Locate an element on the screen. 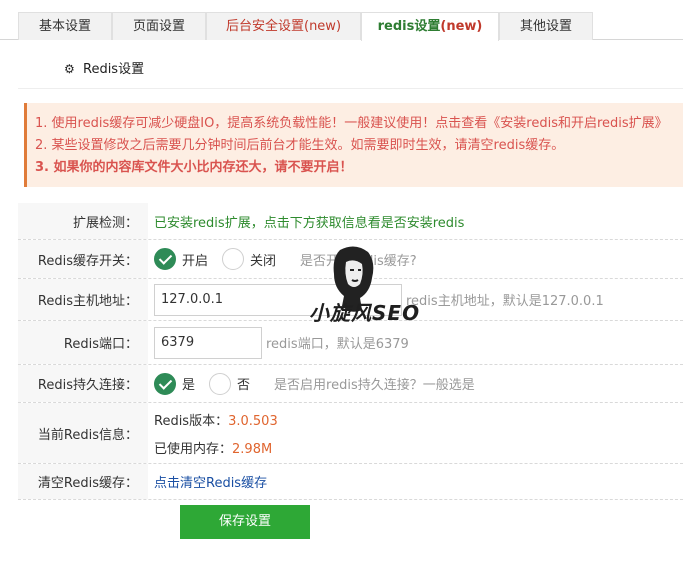 This screenshot has width=683, height=567. row-extension-check: 扩展检测： 已安装redis扩展，点击下方获取信息看是否安装redis is located at coordinates (350, 221).